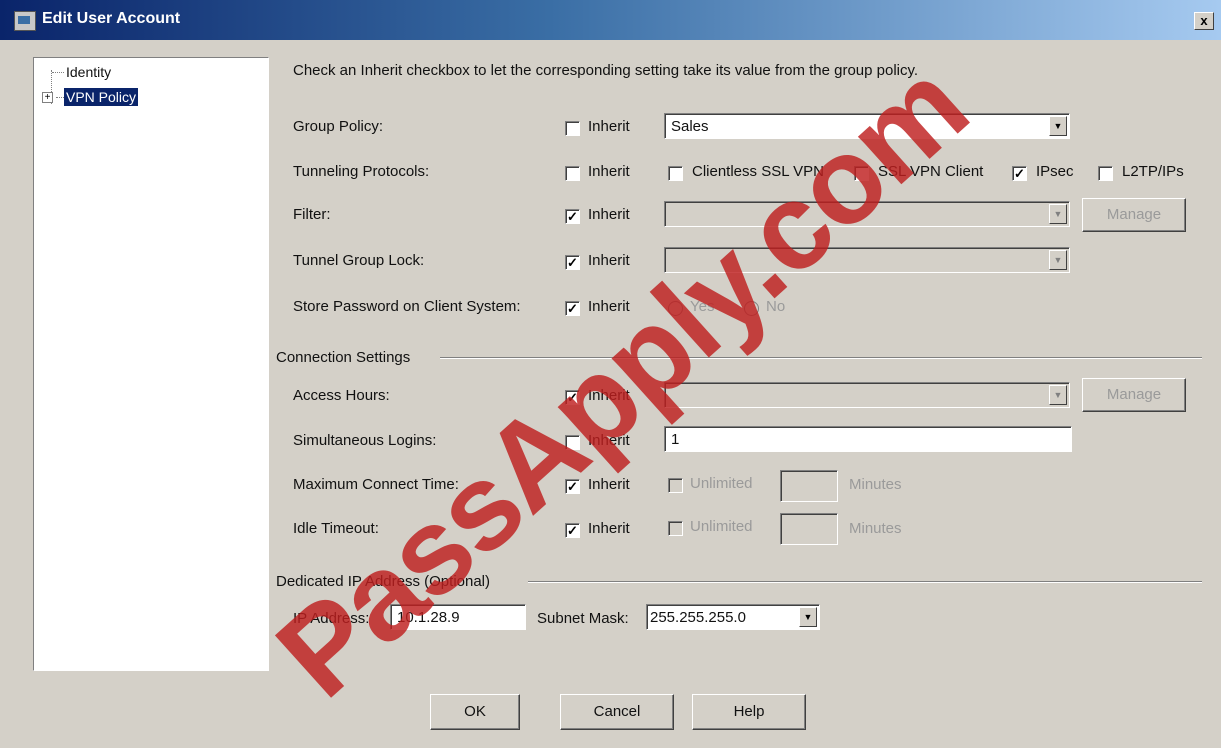  Describe the element at coordinates (875, 484) in the screenshot. I see `max-connect-minutes-label: Minutes` at that location.